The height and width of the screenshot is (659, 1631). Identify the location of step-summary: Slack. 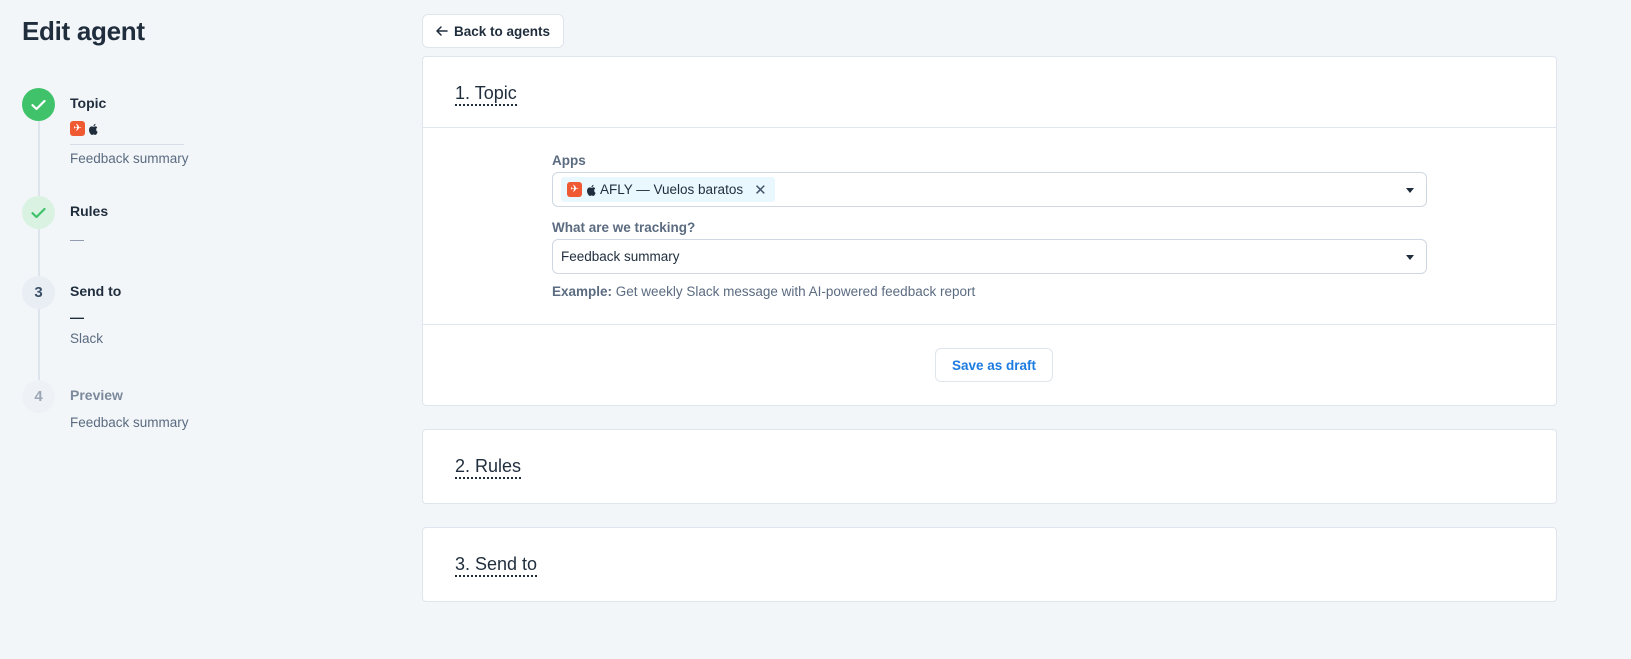
(87, 338).